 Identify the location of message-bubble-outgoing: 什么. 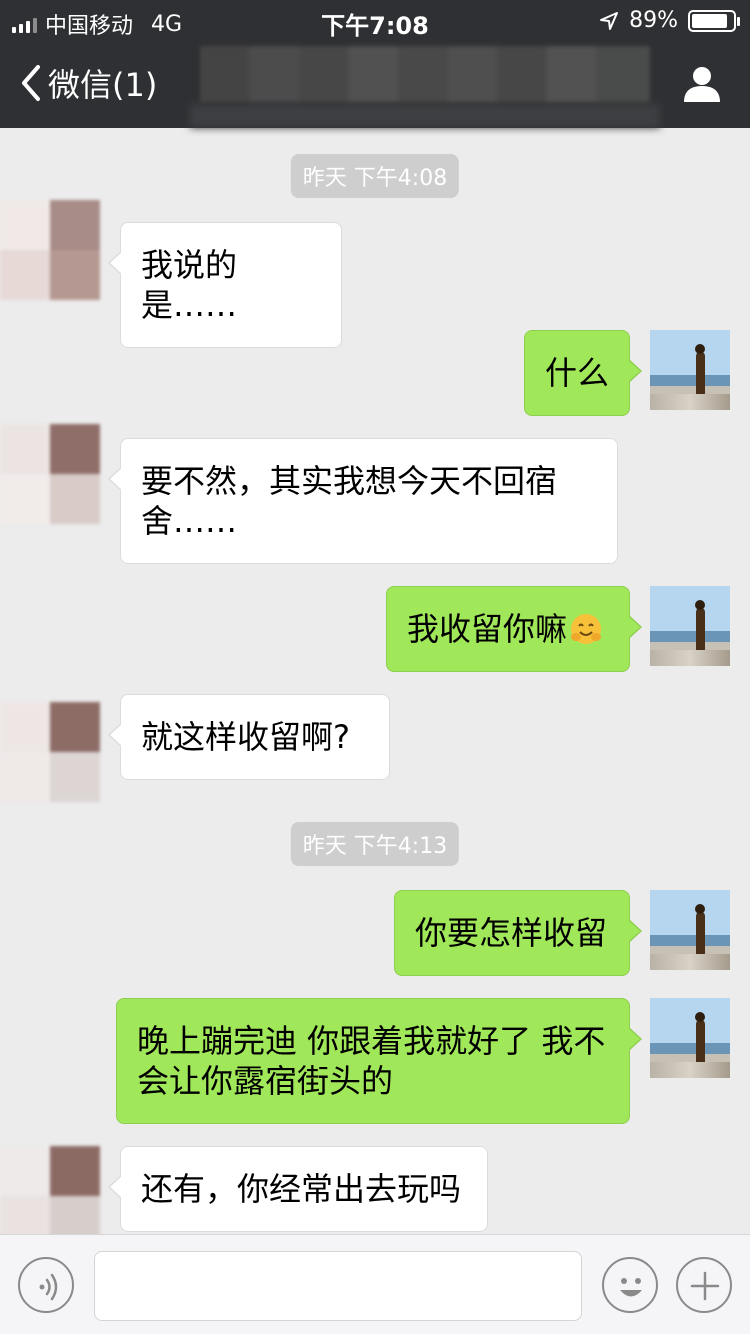
(583, 373).